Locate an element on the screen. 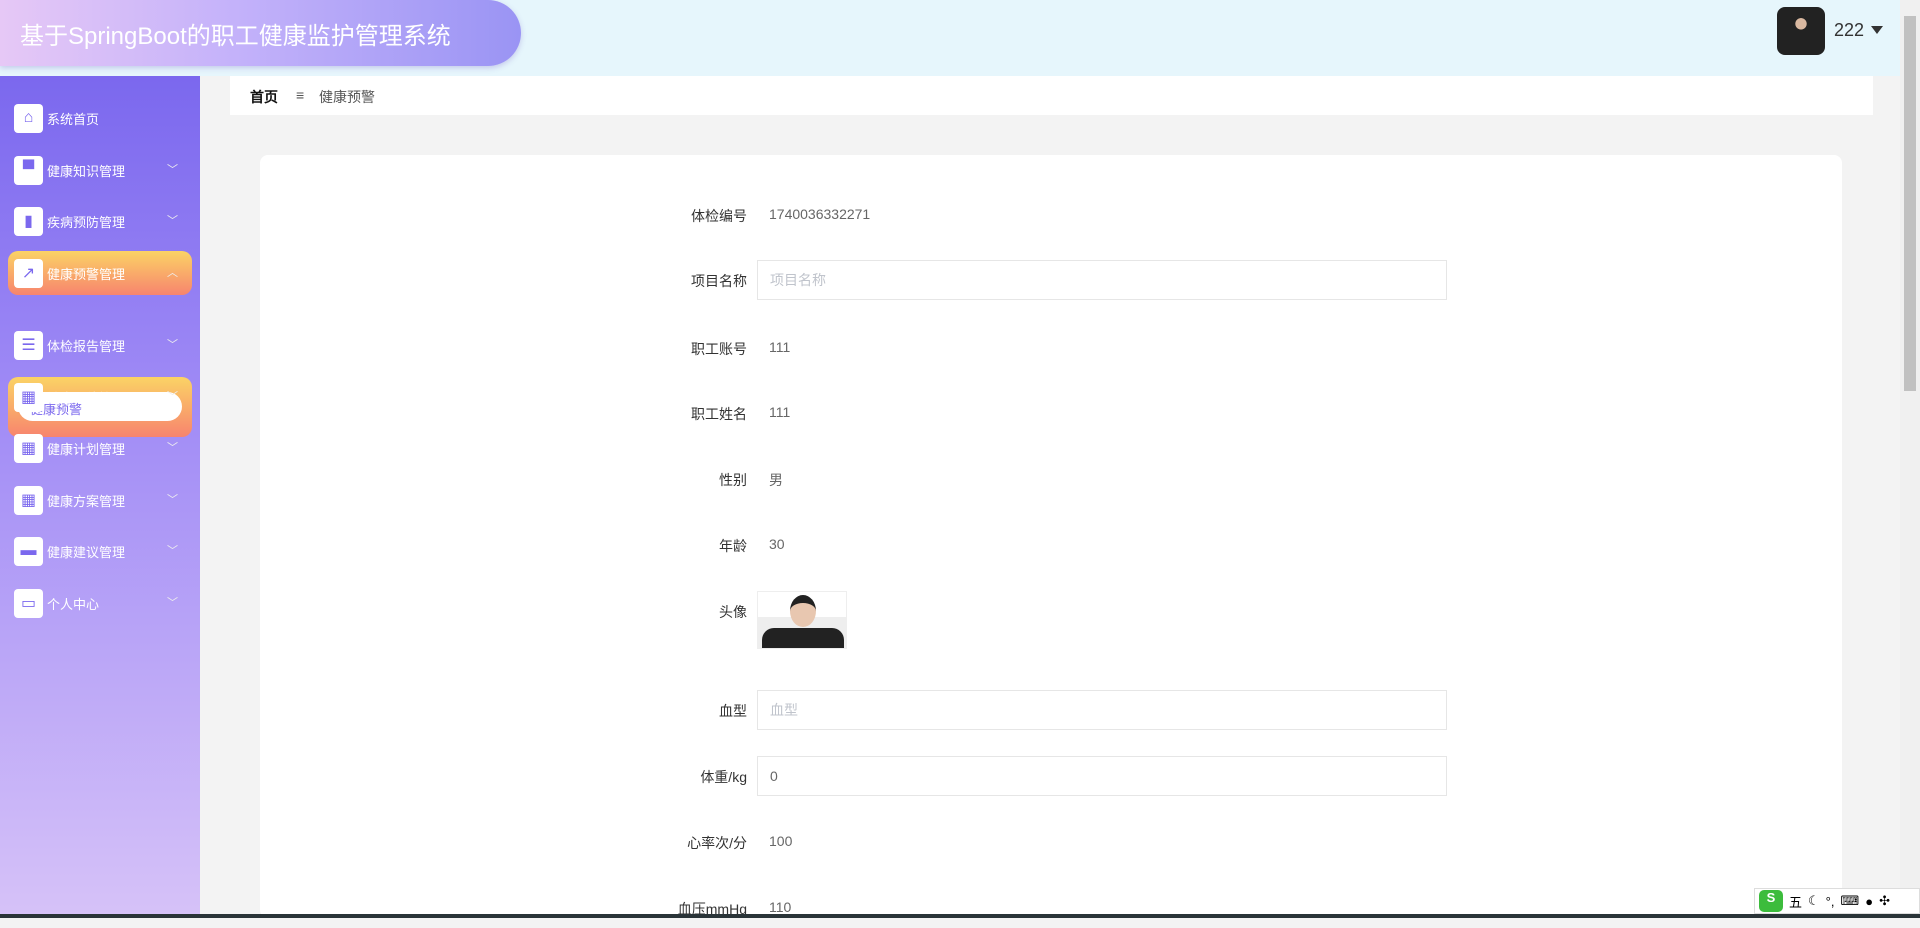 The height and width of the screenshot is (928, 1920). sidebar-item-4: ☰ 体检报告管理 ﹀ is located at coordinates (100, 345).